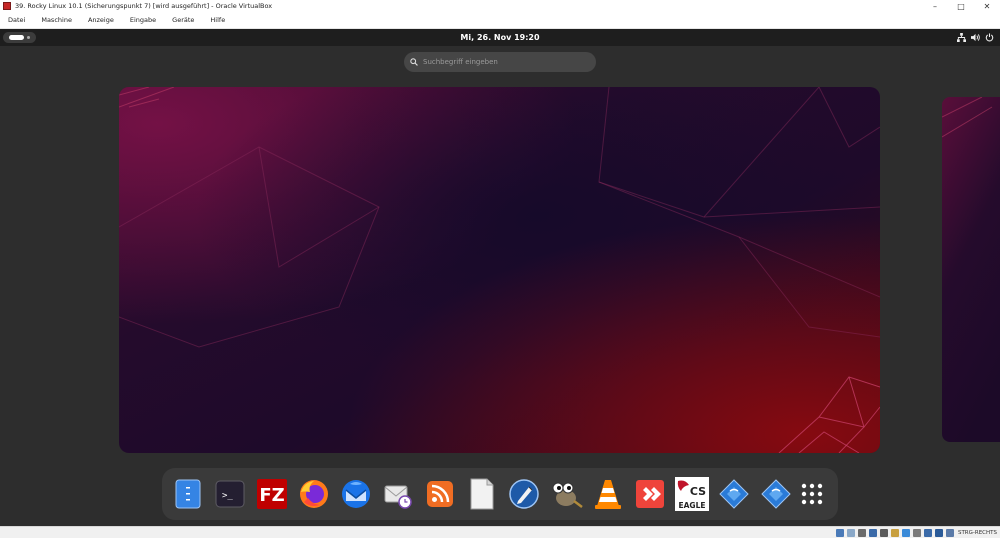 The height and width of the screenshot is (539, 1000). I want to click on rss-icon, so click(440, 494).